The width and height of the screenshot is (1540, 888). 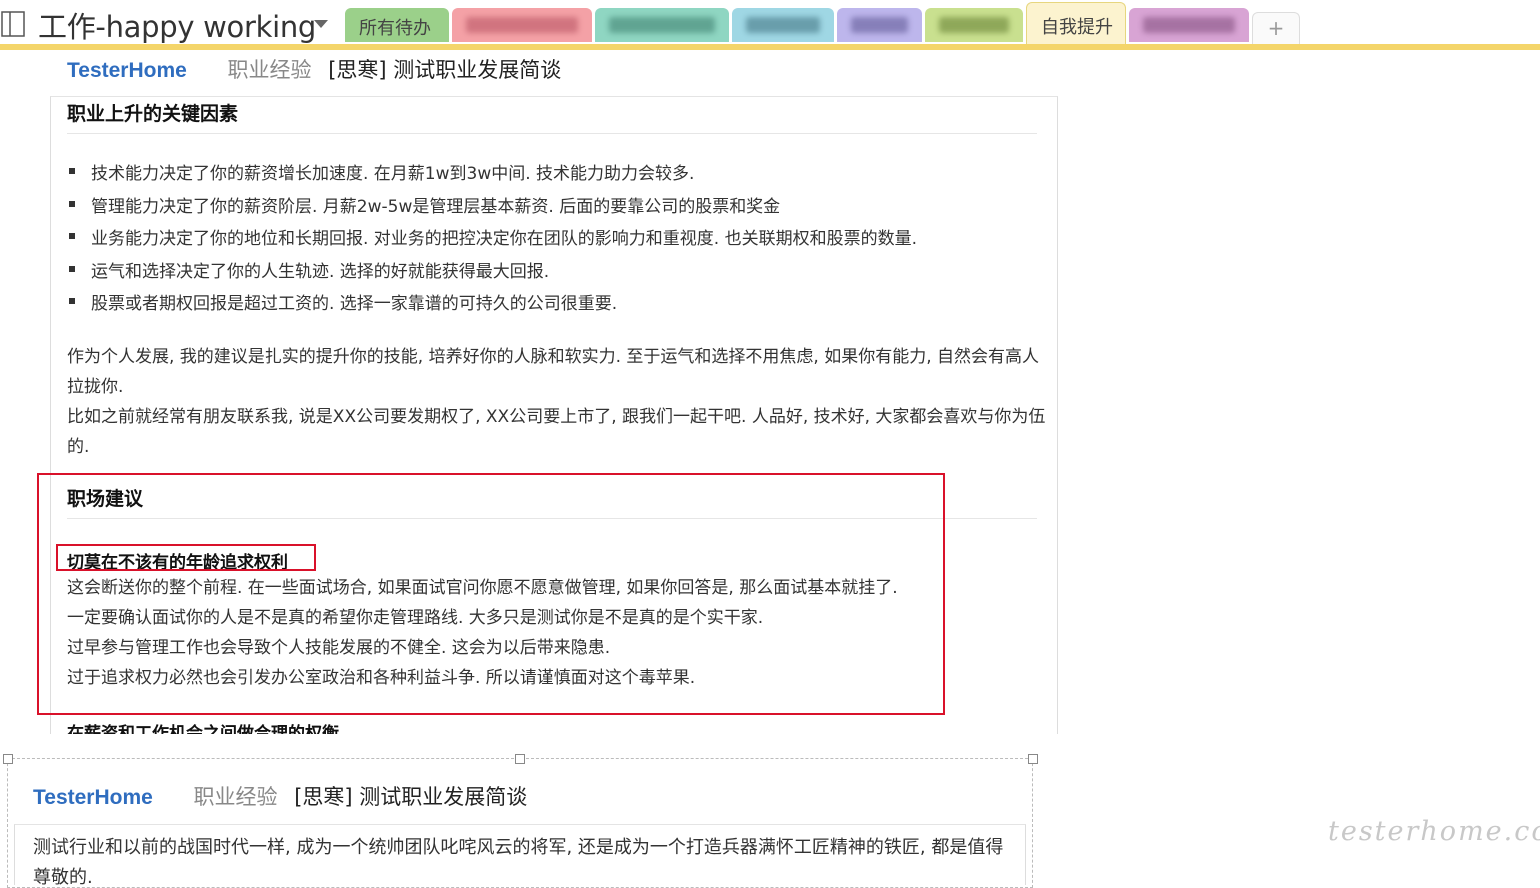 I want to click on tab-label: 所有待办, so click(x=395, y=28).